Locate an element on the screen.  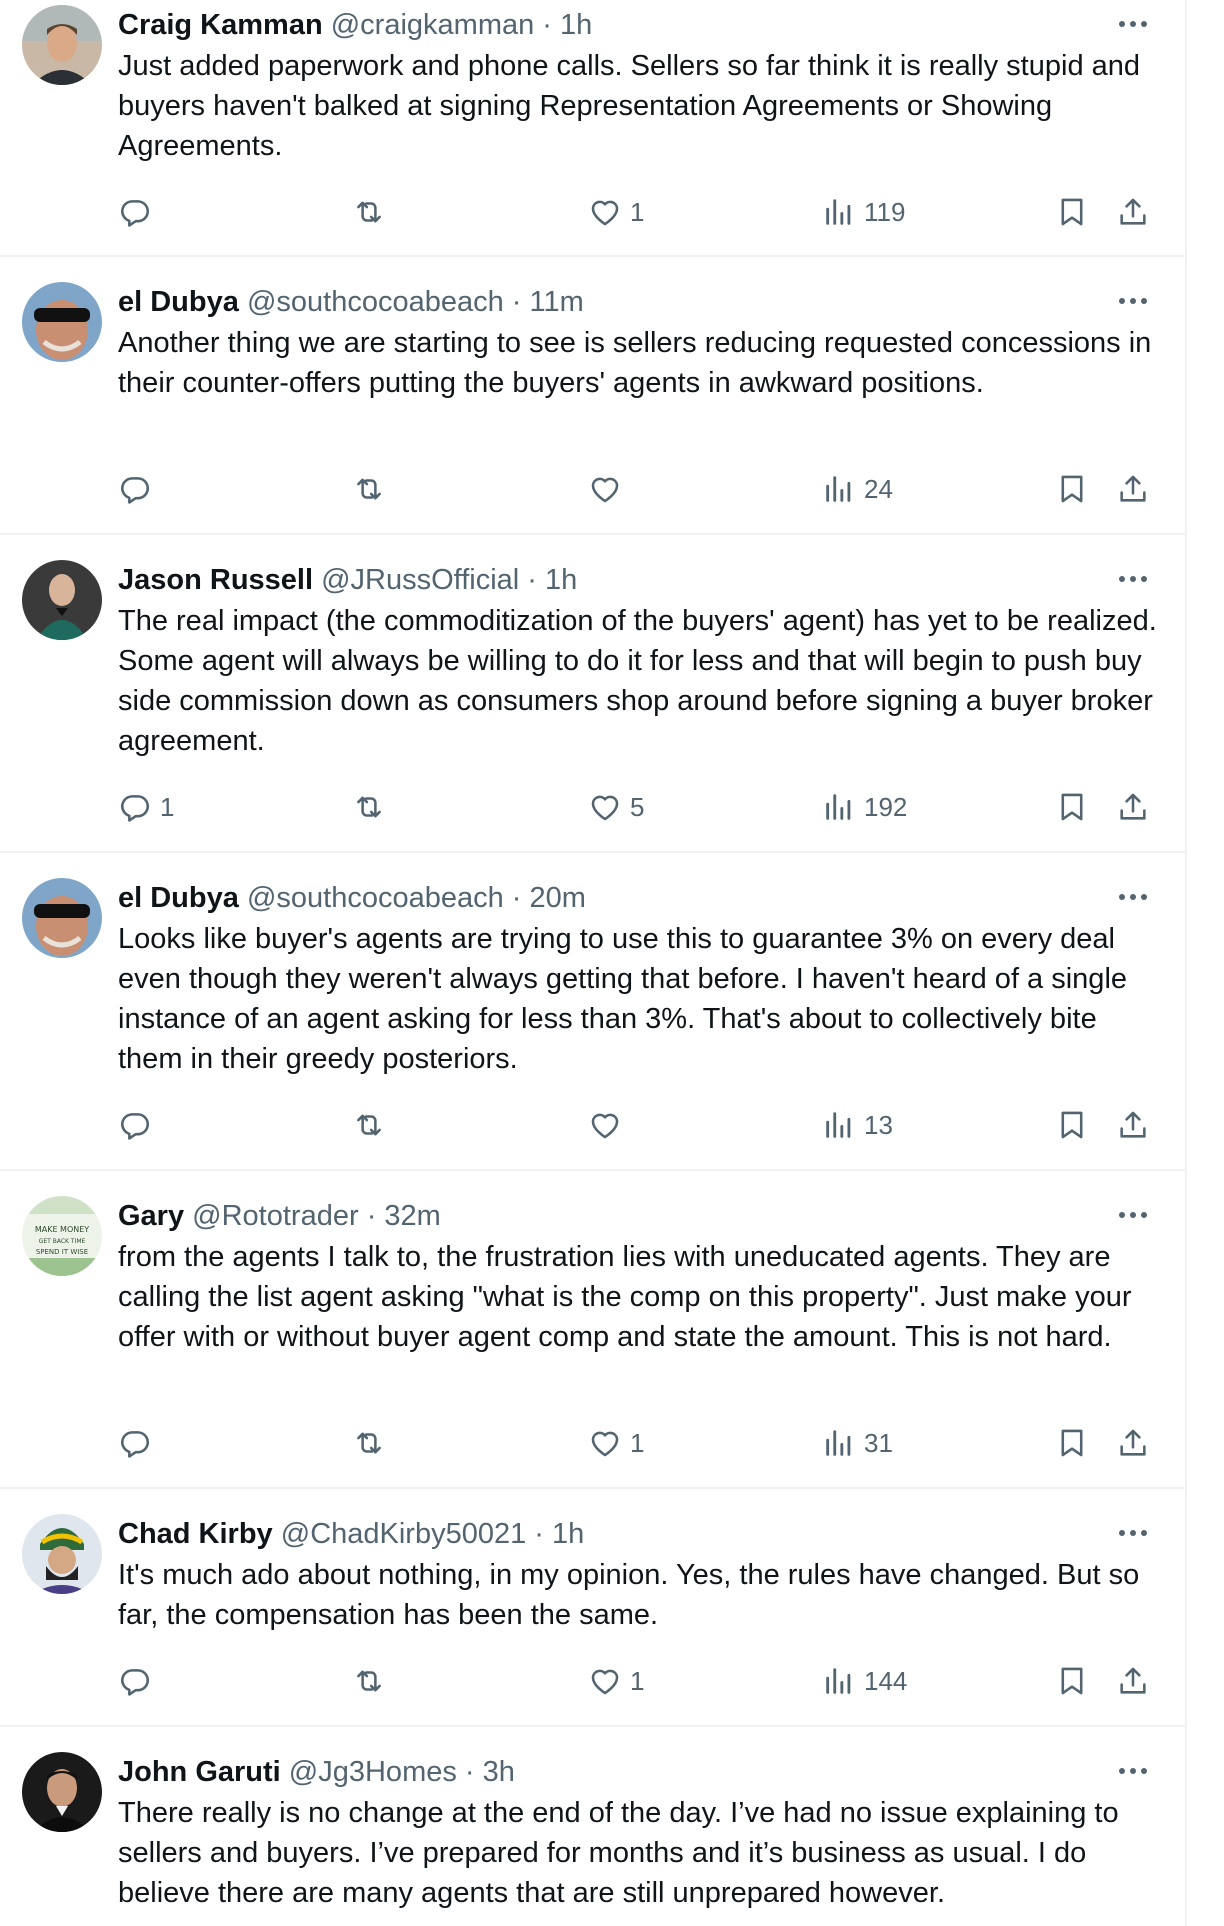
views-button: 192 is located at coordinates (864, 807).